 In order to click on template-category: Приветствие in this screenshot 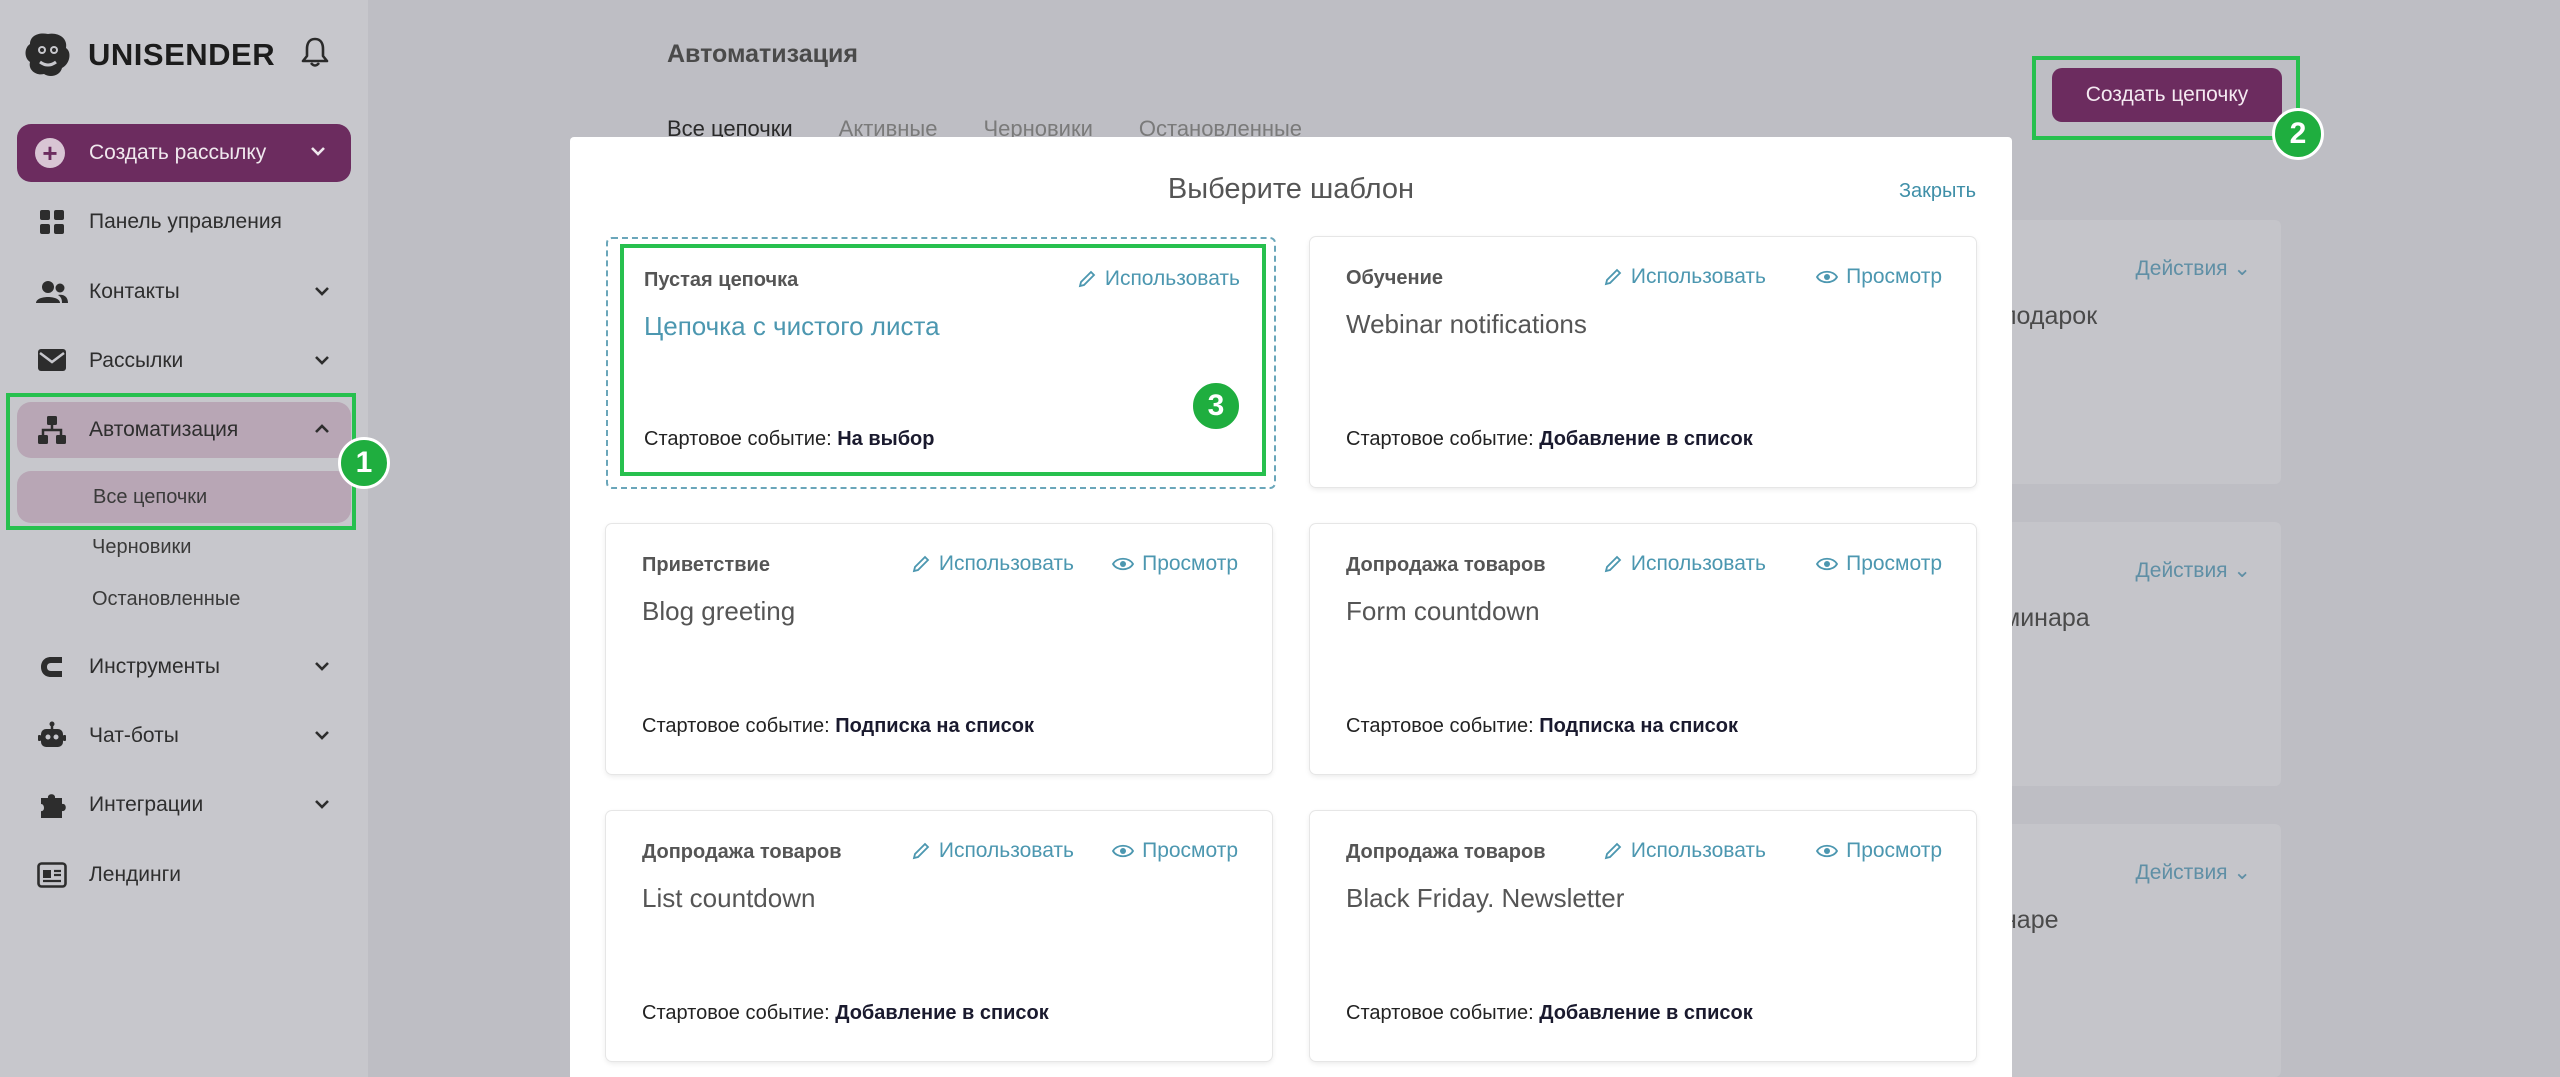, I will do `click(706, 565)`.